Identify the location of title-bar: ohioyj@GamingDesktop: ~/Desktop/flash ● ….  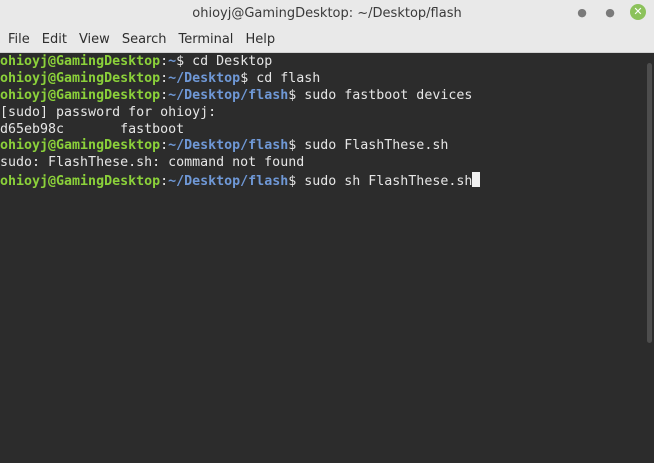
(327, 13).